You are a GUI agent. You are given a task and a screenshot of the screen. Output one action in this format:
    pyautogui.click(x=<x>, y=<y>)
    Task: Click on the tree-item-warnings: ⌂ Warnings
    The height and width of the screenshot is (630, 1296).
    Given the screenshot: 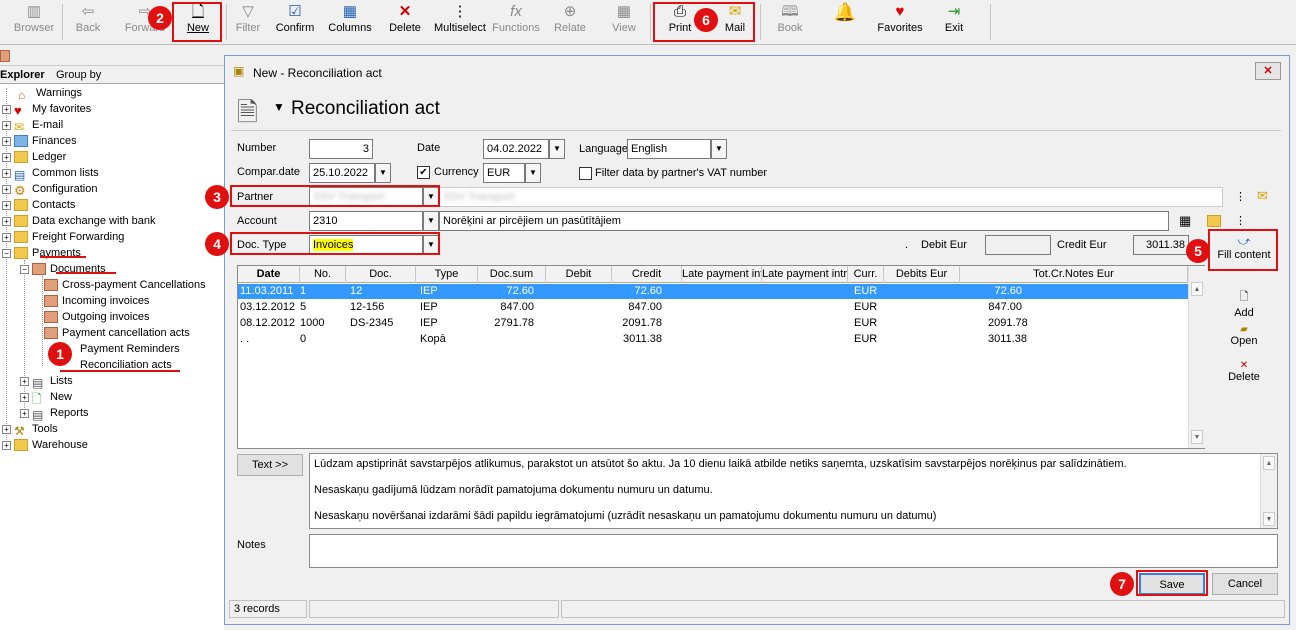 What is the action you would take?
    pyautogui.click(x=43, y=93)
    